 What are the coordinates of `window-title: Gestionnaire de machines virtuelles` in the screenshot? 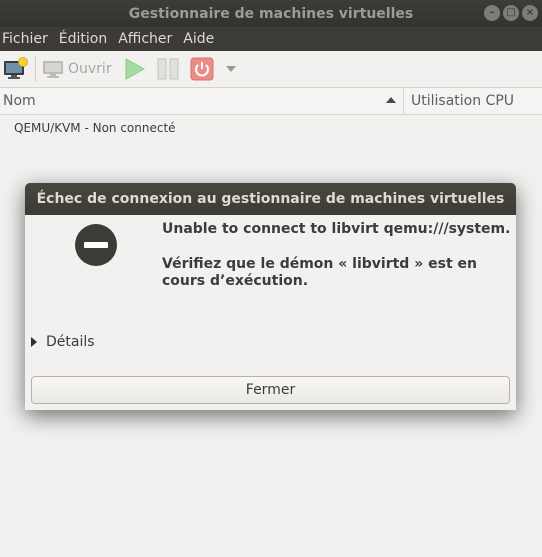 It's located at (271, 13).